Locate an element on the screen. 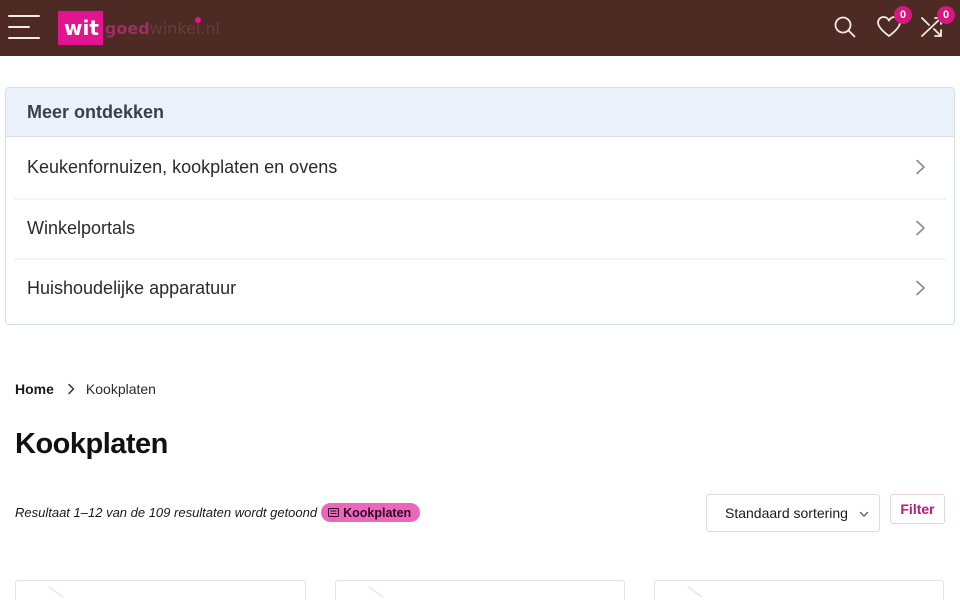 This screenshot has width=960, height=600. search-icon is located at coordinates (845, 27).